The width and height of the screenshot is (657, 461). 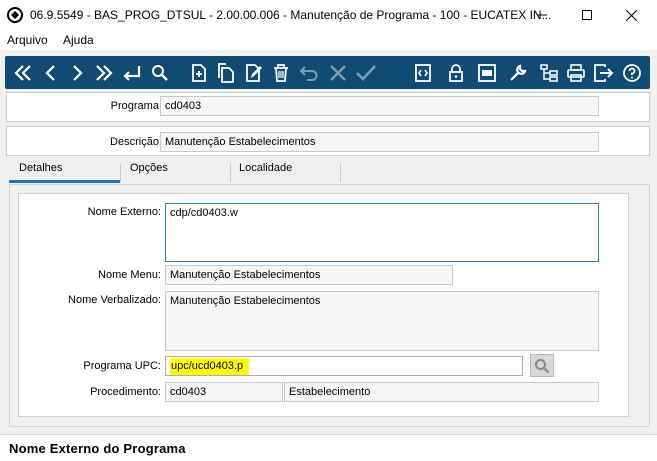 I want to click on upc-search-button, so click(x=542, y=365).